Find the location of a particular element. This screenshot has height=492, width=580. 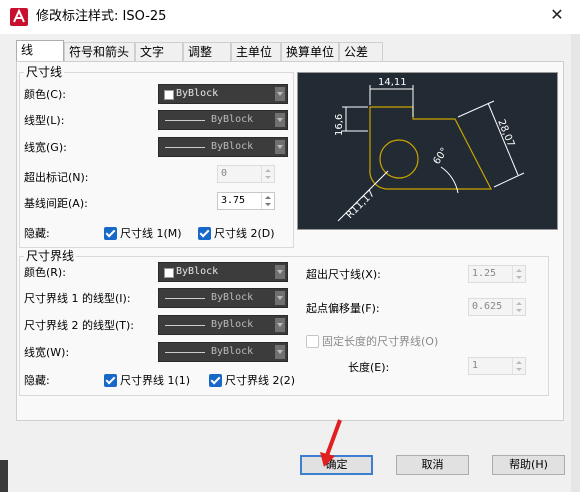

stepper-value: 1 is located at coordinates (475, 365).